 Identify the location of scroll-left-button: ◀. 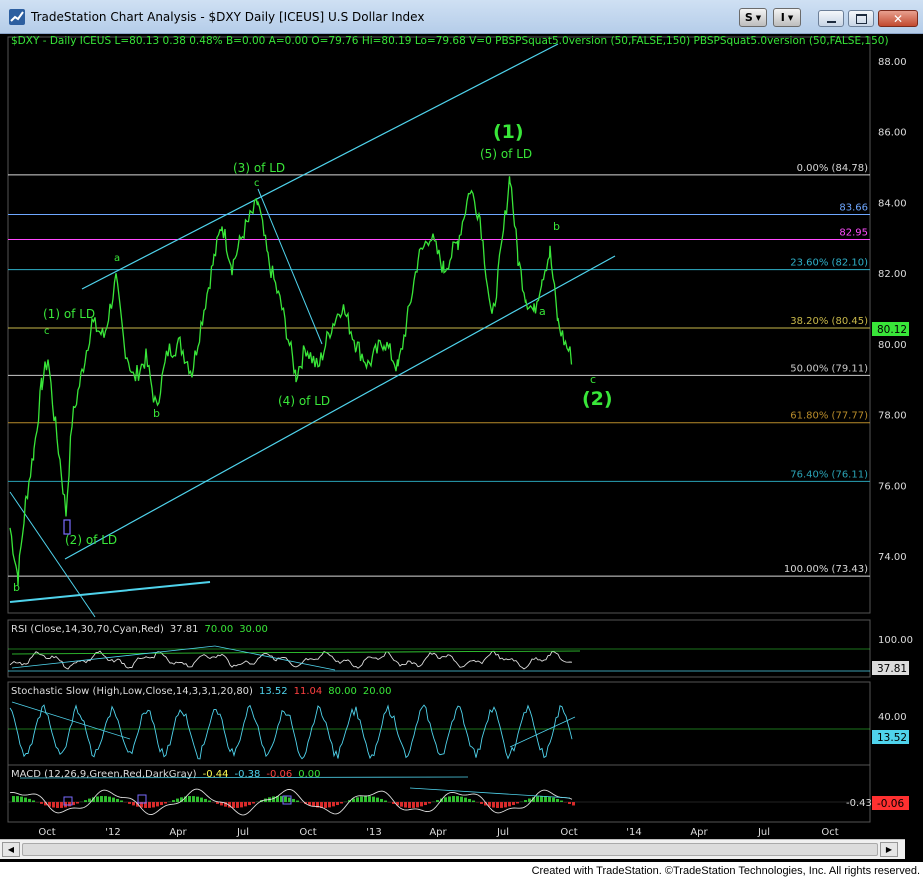
(11, 849).